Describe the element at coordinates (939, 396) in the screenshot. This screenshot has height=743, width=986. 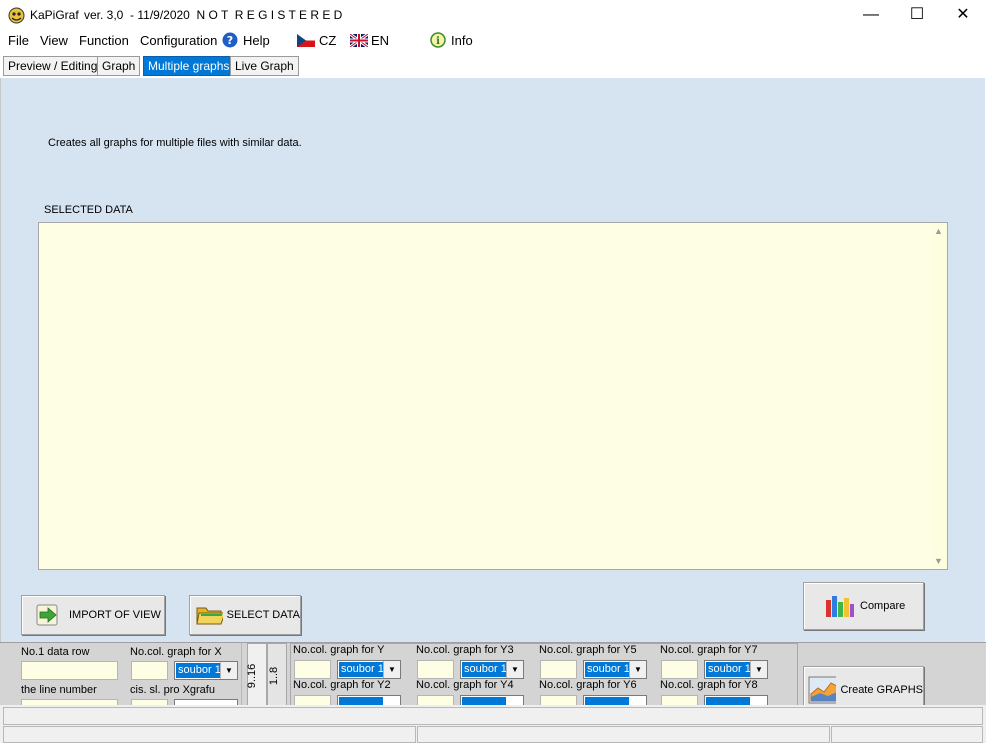
I see `vertical-scrollbar: ▲ ▼` at that location.